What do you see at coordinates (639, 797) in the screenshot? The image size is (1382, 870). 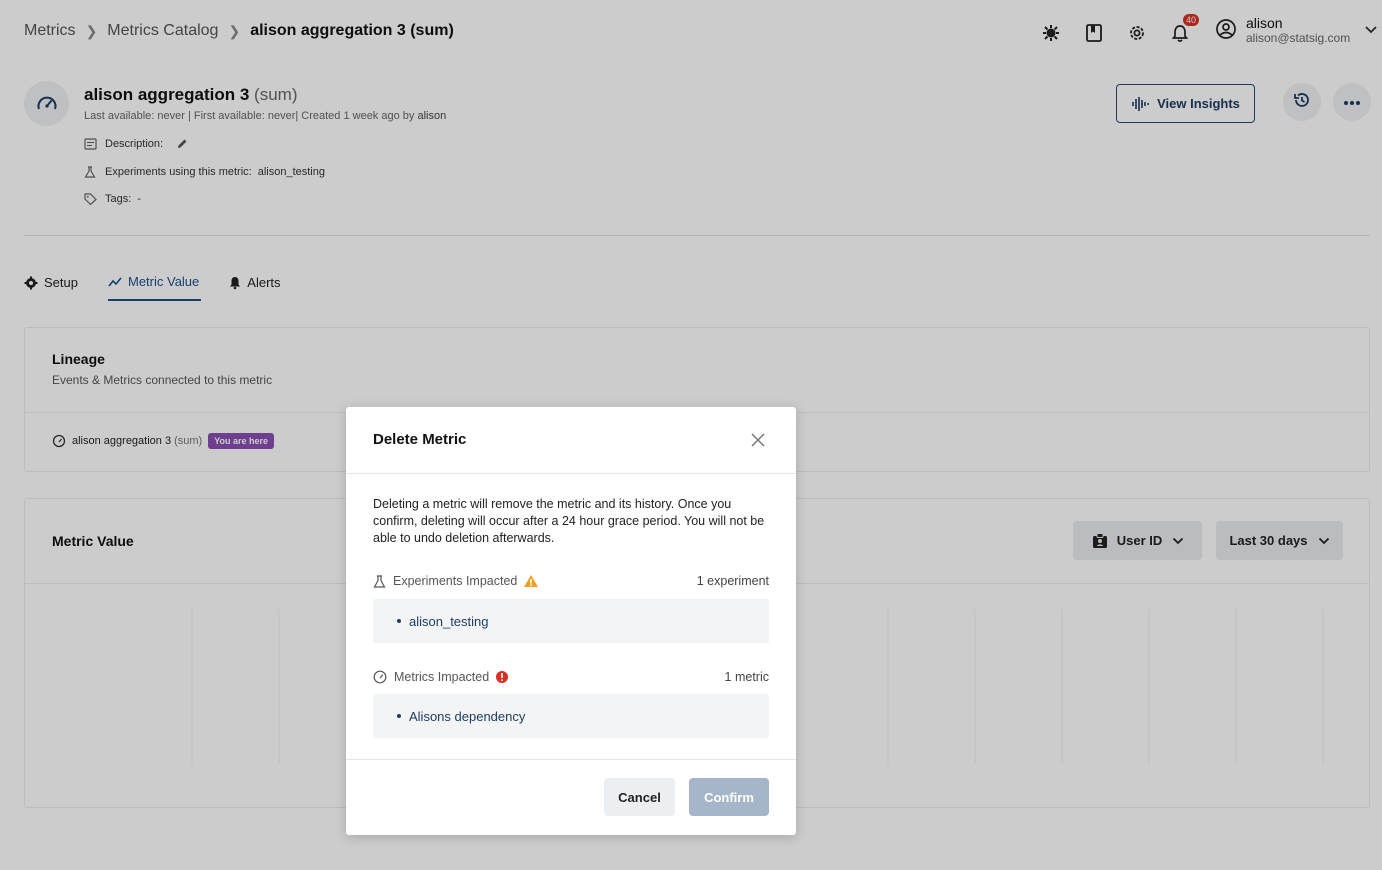 I see `cancel-button: Cancel` at bounding box center [639, 797].